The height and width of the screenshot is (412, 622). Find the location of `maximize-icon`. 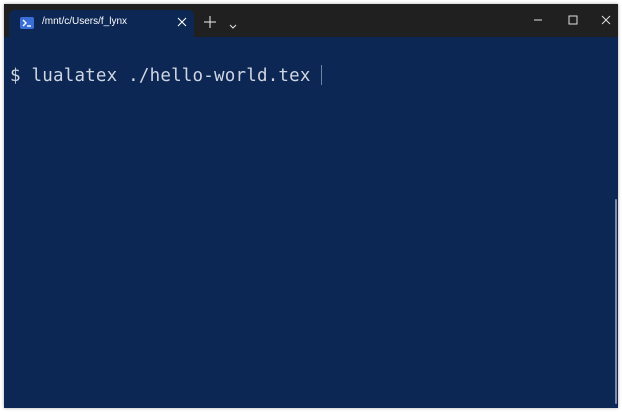

maximize-icon is located at coordinates (573, 20).